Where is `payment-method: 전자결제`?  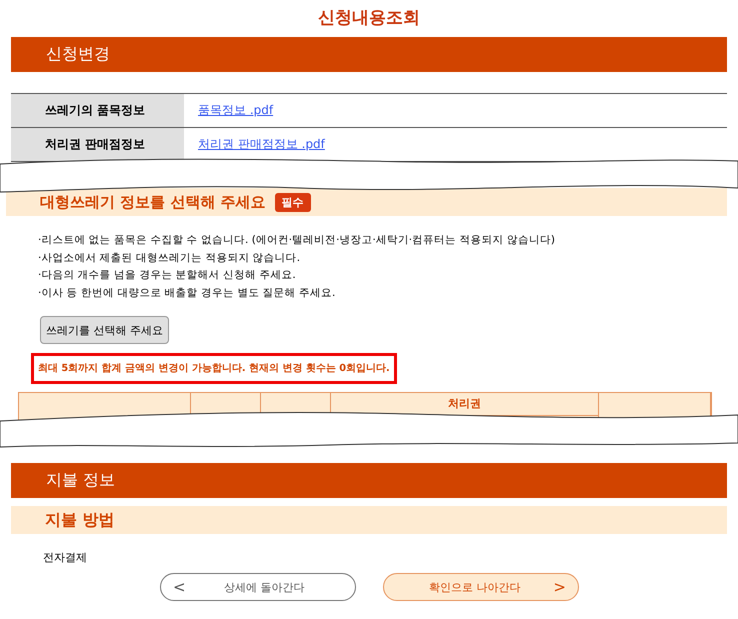 payment-method: 전자결제 is located at coordinates (65, 557).